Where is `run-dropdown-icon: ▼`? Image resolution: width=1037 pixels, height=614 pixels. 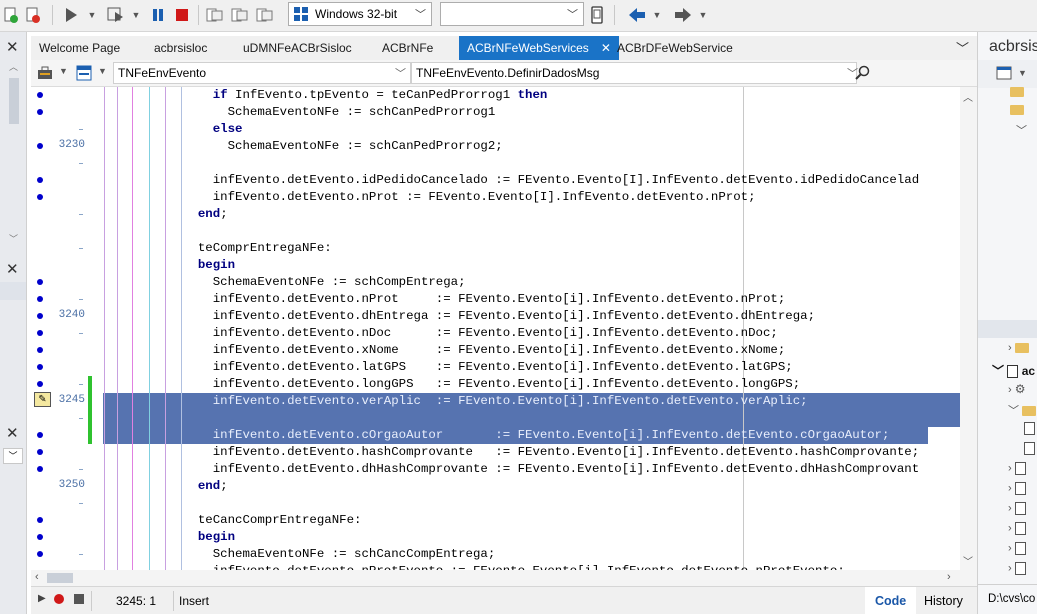
run-dropdown-icon: ▼ is located at coordinates (92, 15).